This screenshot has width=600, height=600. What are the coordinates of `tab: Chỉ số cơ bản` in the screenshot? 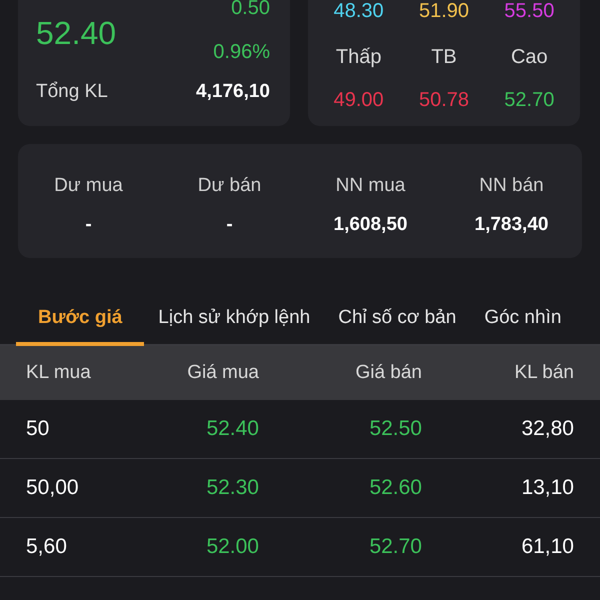 It's located at (397, 318).